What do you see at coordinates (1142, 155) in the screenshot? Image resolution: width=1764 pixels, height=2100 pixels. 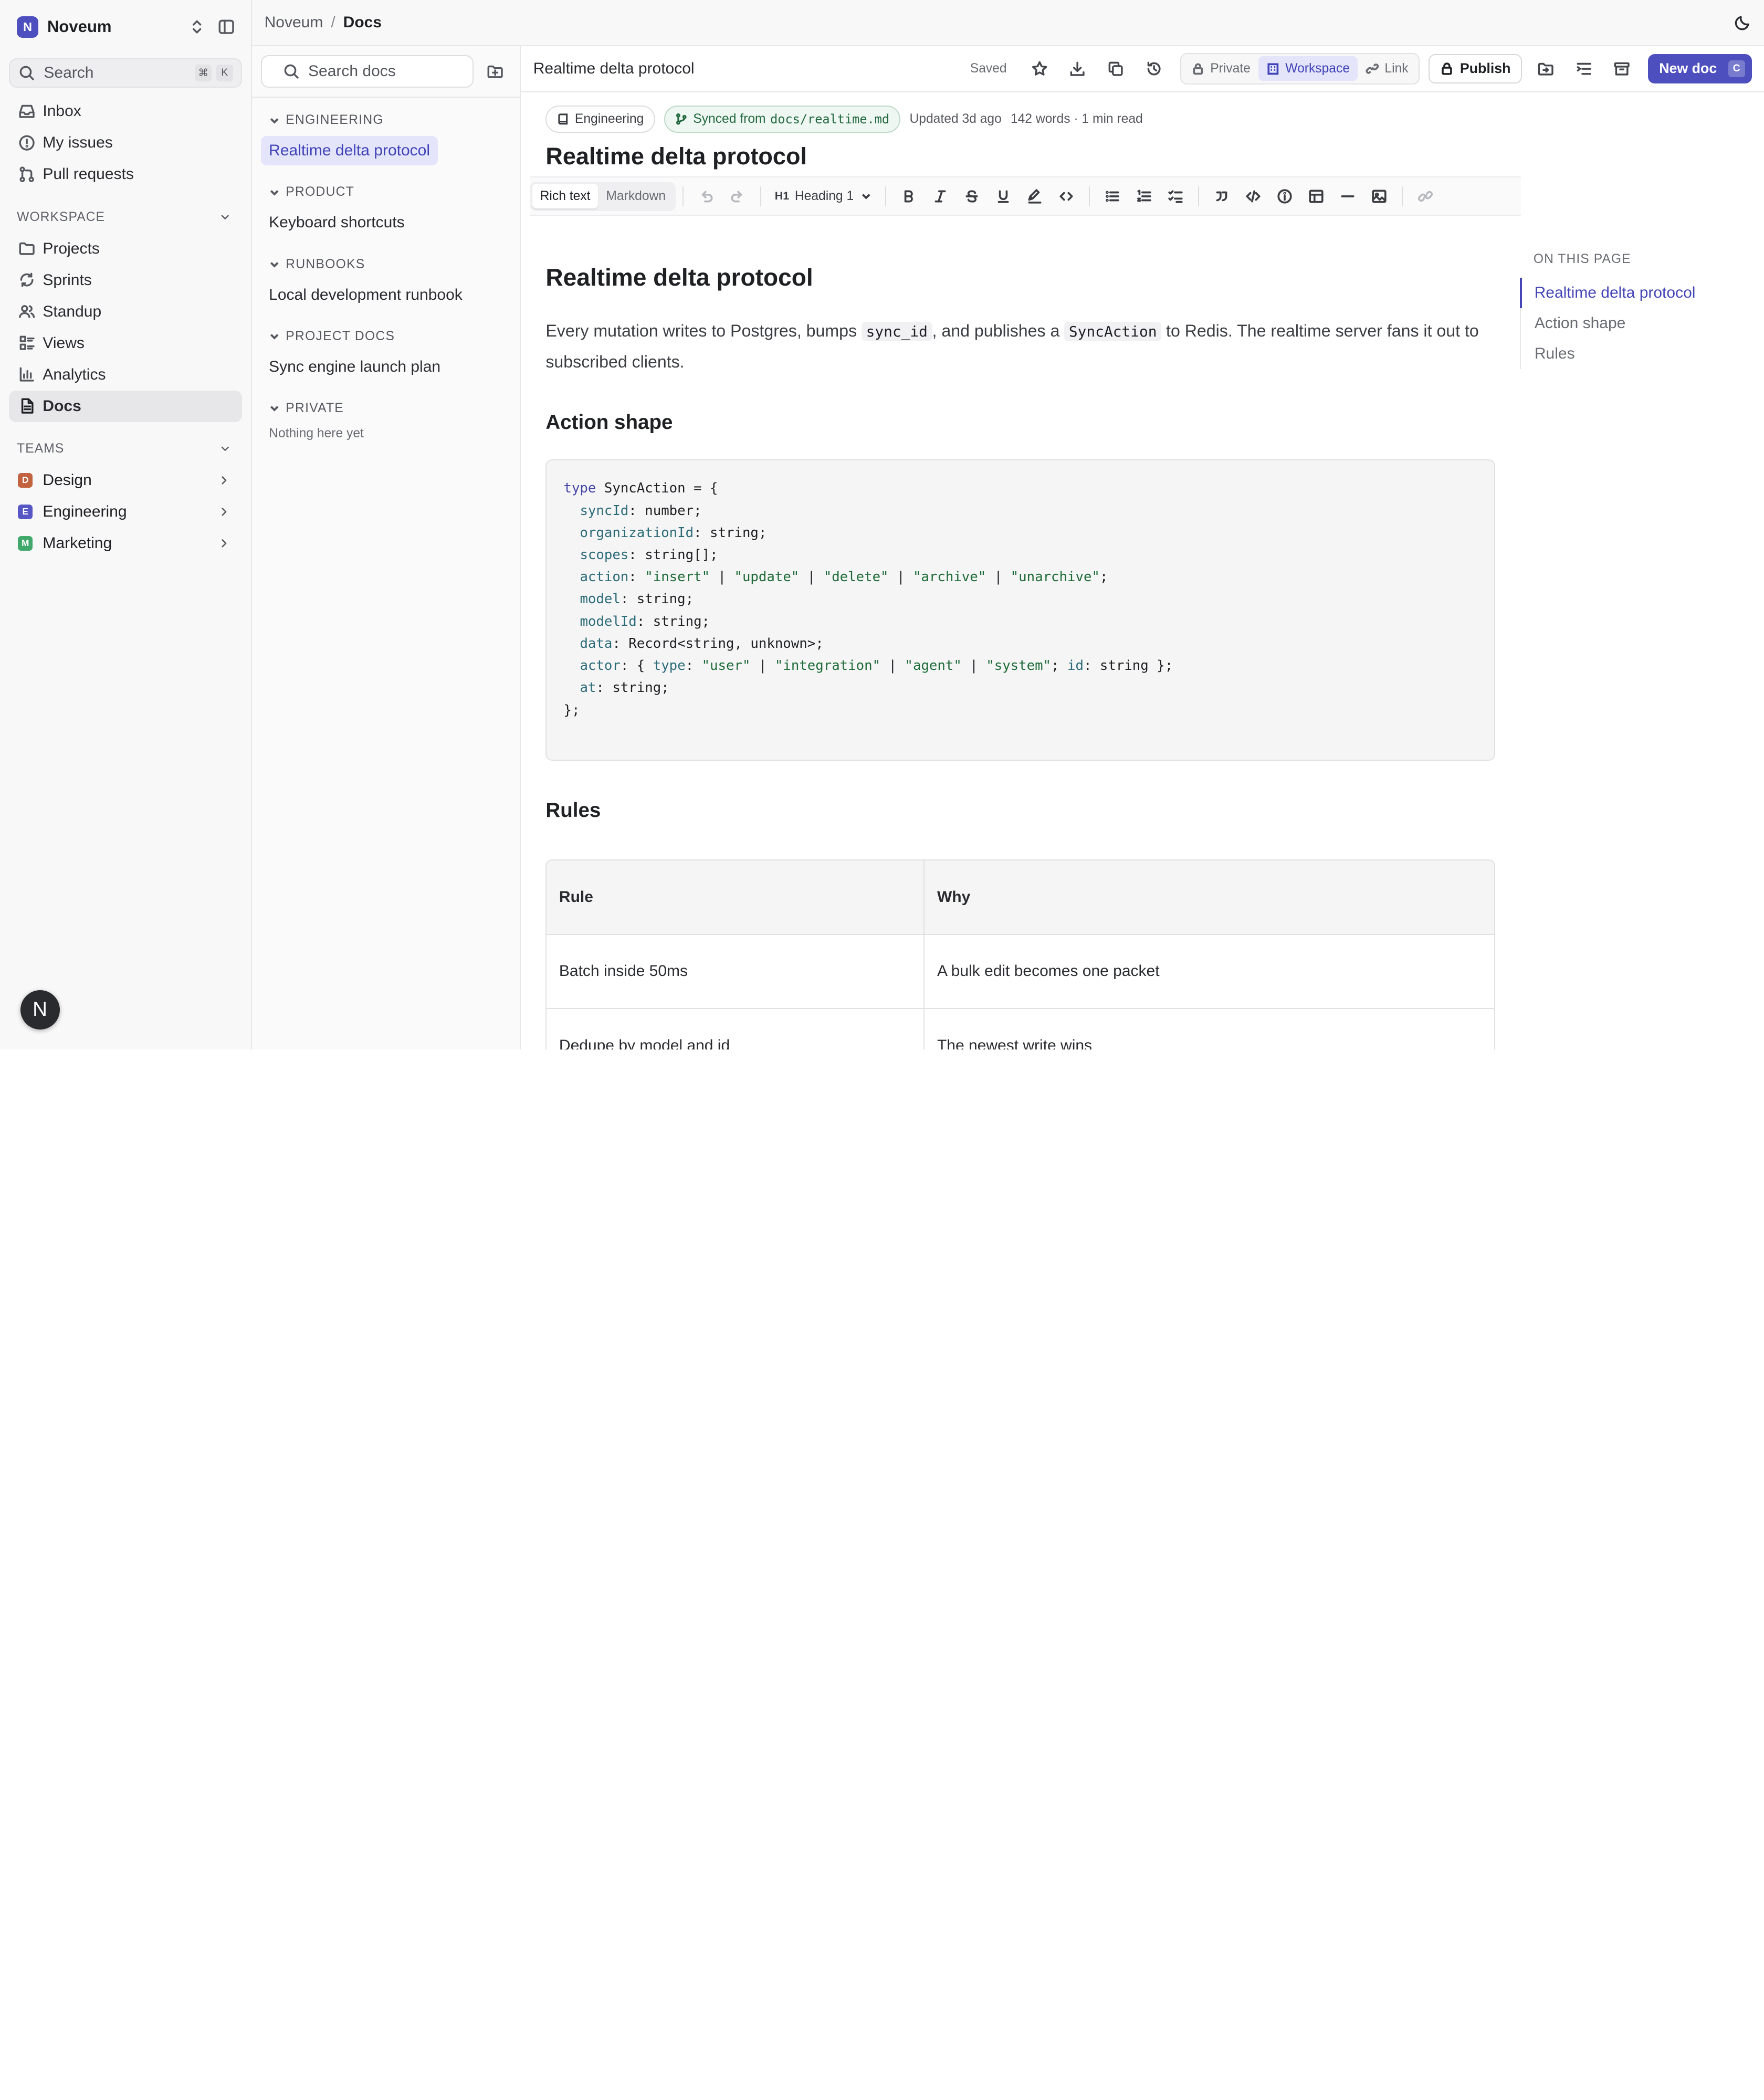 I see `doc-title: Realtime delta protocol` at bounding box center [1142, 155].